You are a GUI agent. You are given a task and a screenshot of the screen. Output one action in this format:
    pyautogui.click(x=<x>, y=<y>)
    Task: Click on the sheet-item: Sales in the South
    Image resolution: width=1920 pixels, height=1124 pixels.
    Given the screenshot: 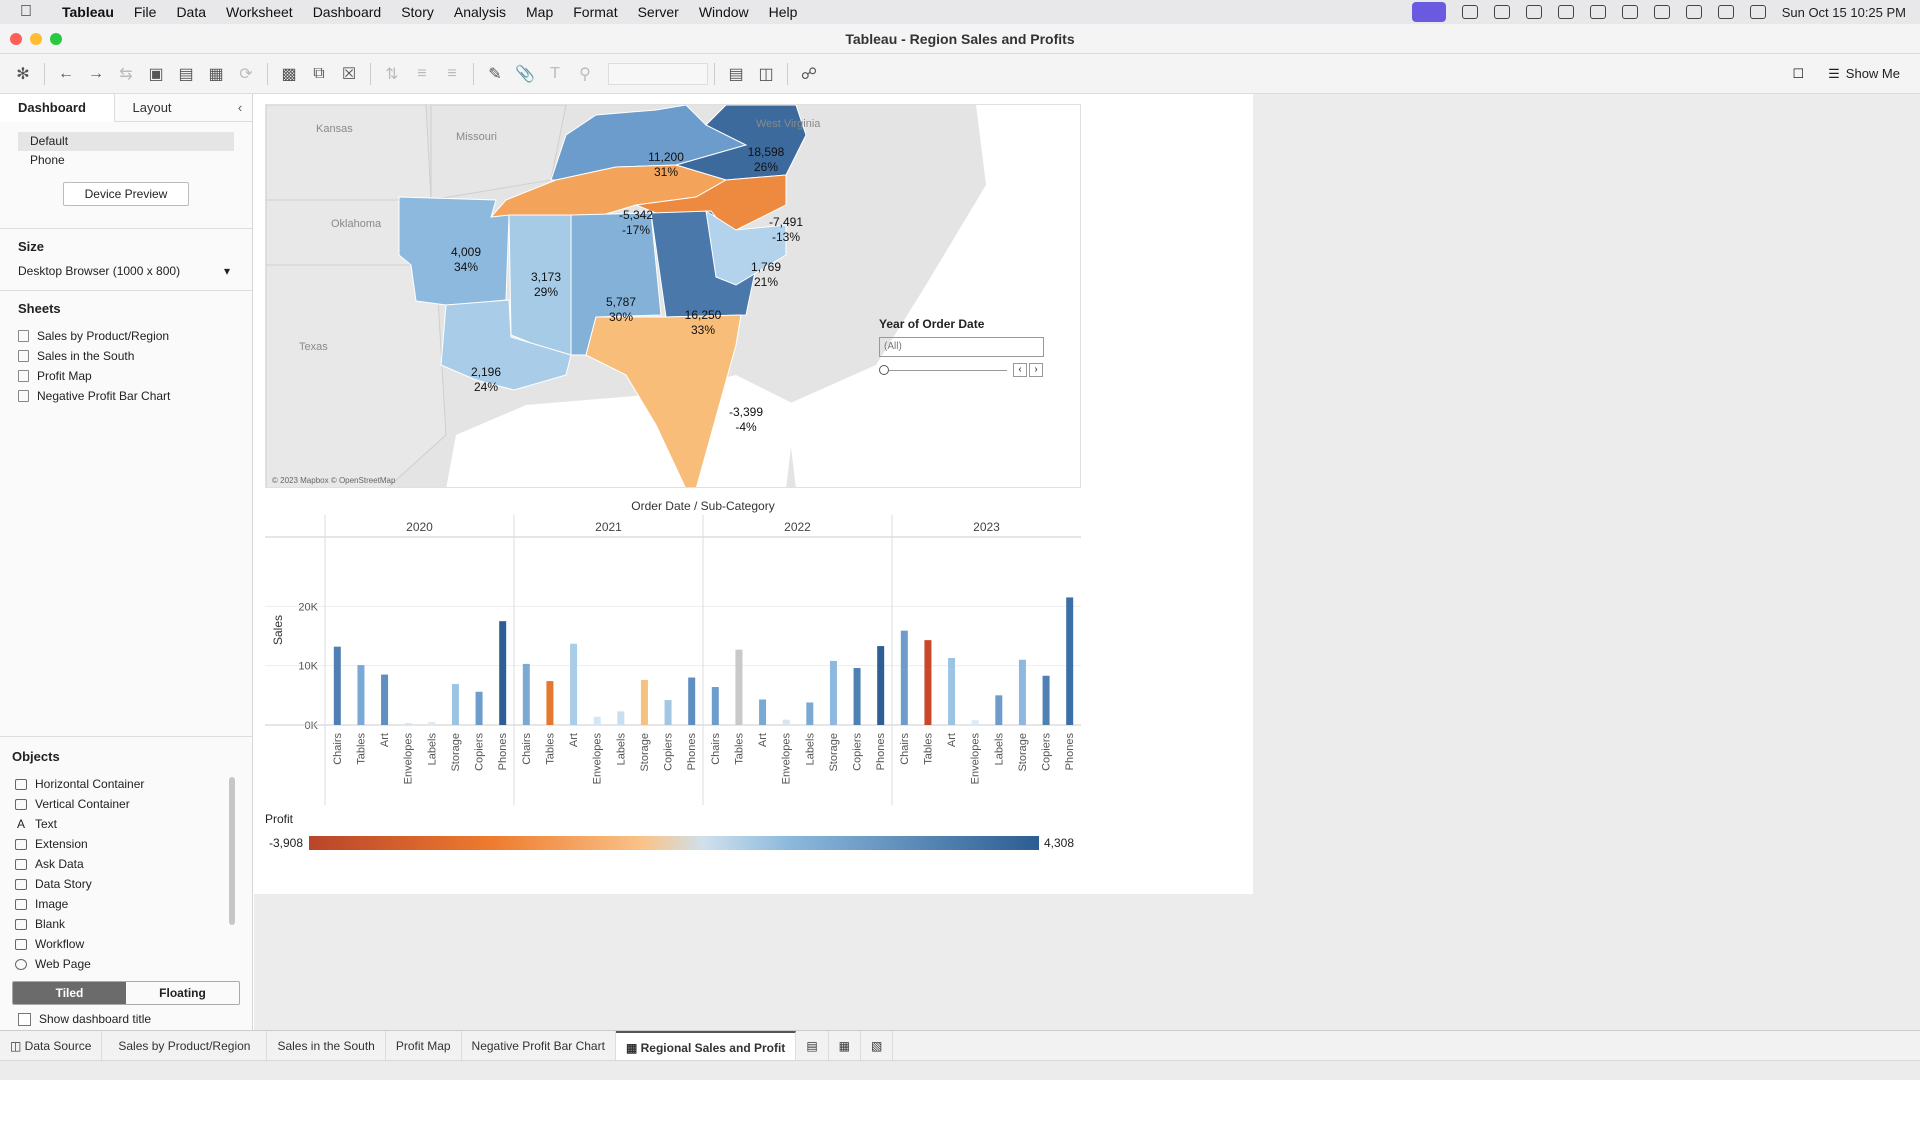 What is the action you would take?
    pyautogui.click(x=126, y=356)
    